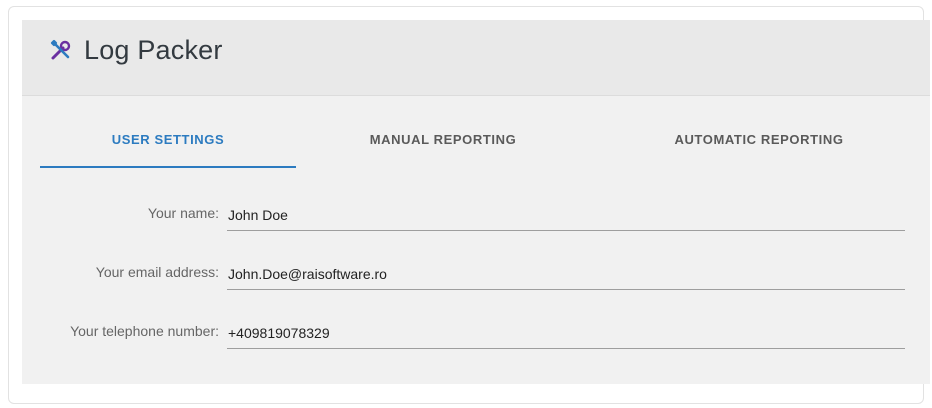 Image resolution: width=932 pixels, height=408 pixels. Describe the element at coordinates (153, 50) in the screenshot. I see `app-title: Log Packer` at that location.